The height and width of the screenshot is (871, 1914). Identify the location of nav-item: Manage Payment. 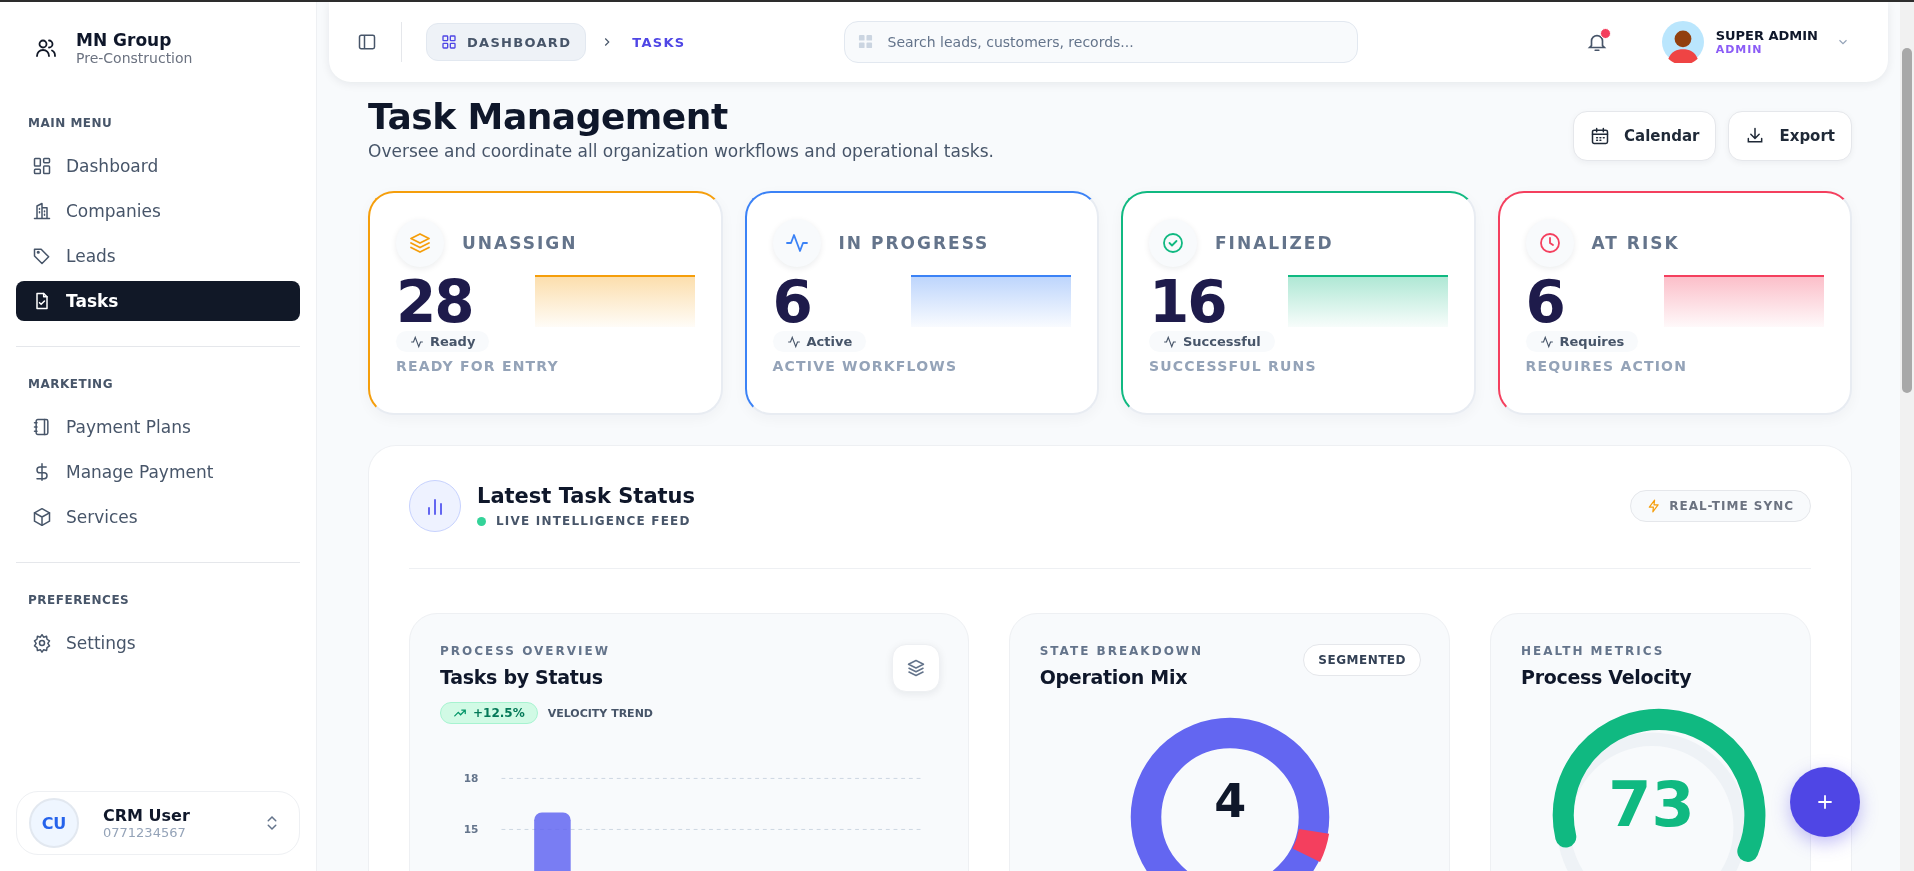
(158, 472).